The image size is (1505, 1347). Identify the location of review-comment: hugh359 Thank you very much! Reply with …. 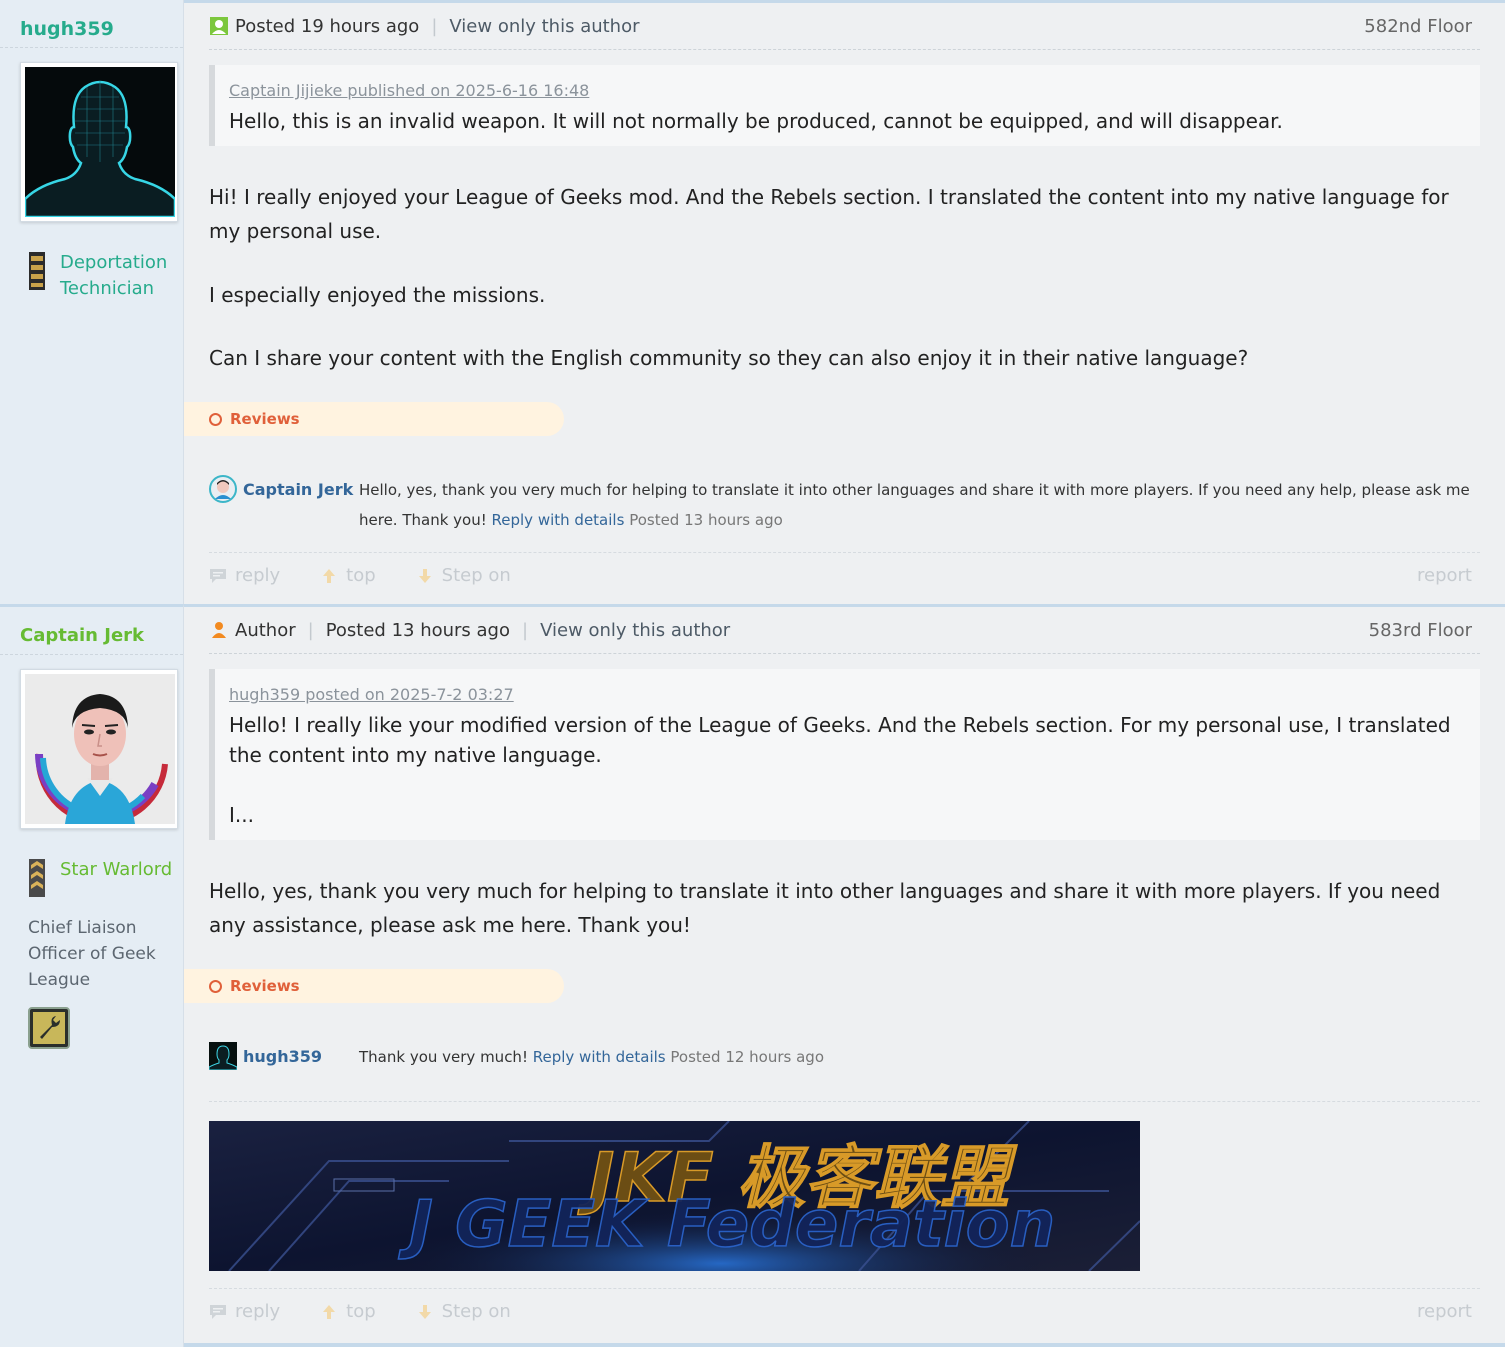
(844, 1057).